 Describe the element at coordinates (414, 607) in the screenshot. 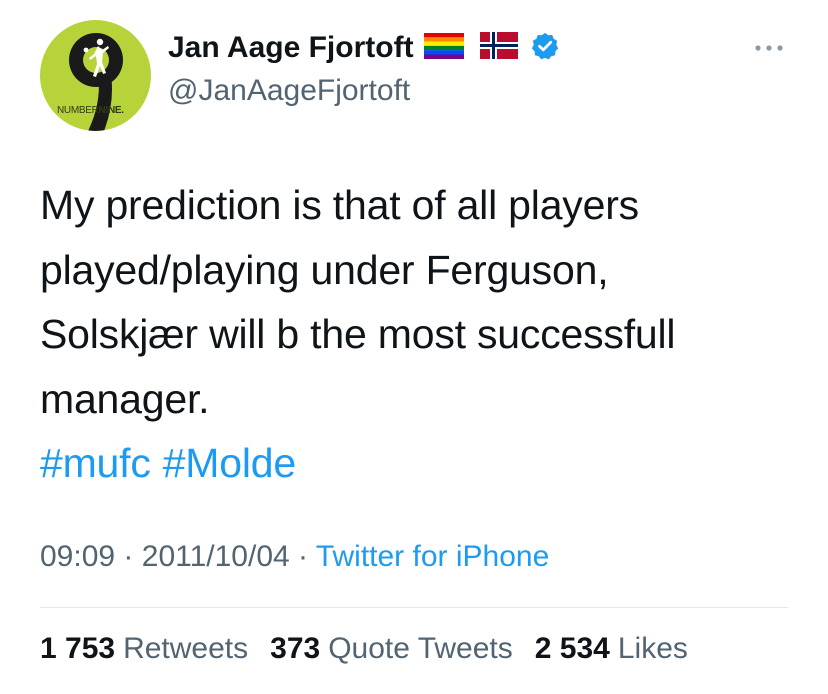

I see `divider` at that location.